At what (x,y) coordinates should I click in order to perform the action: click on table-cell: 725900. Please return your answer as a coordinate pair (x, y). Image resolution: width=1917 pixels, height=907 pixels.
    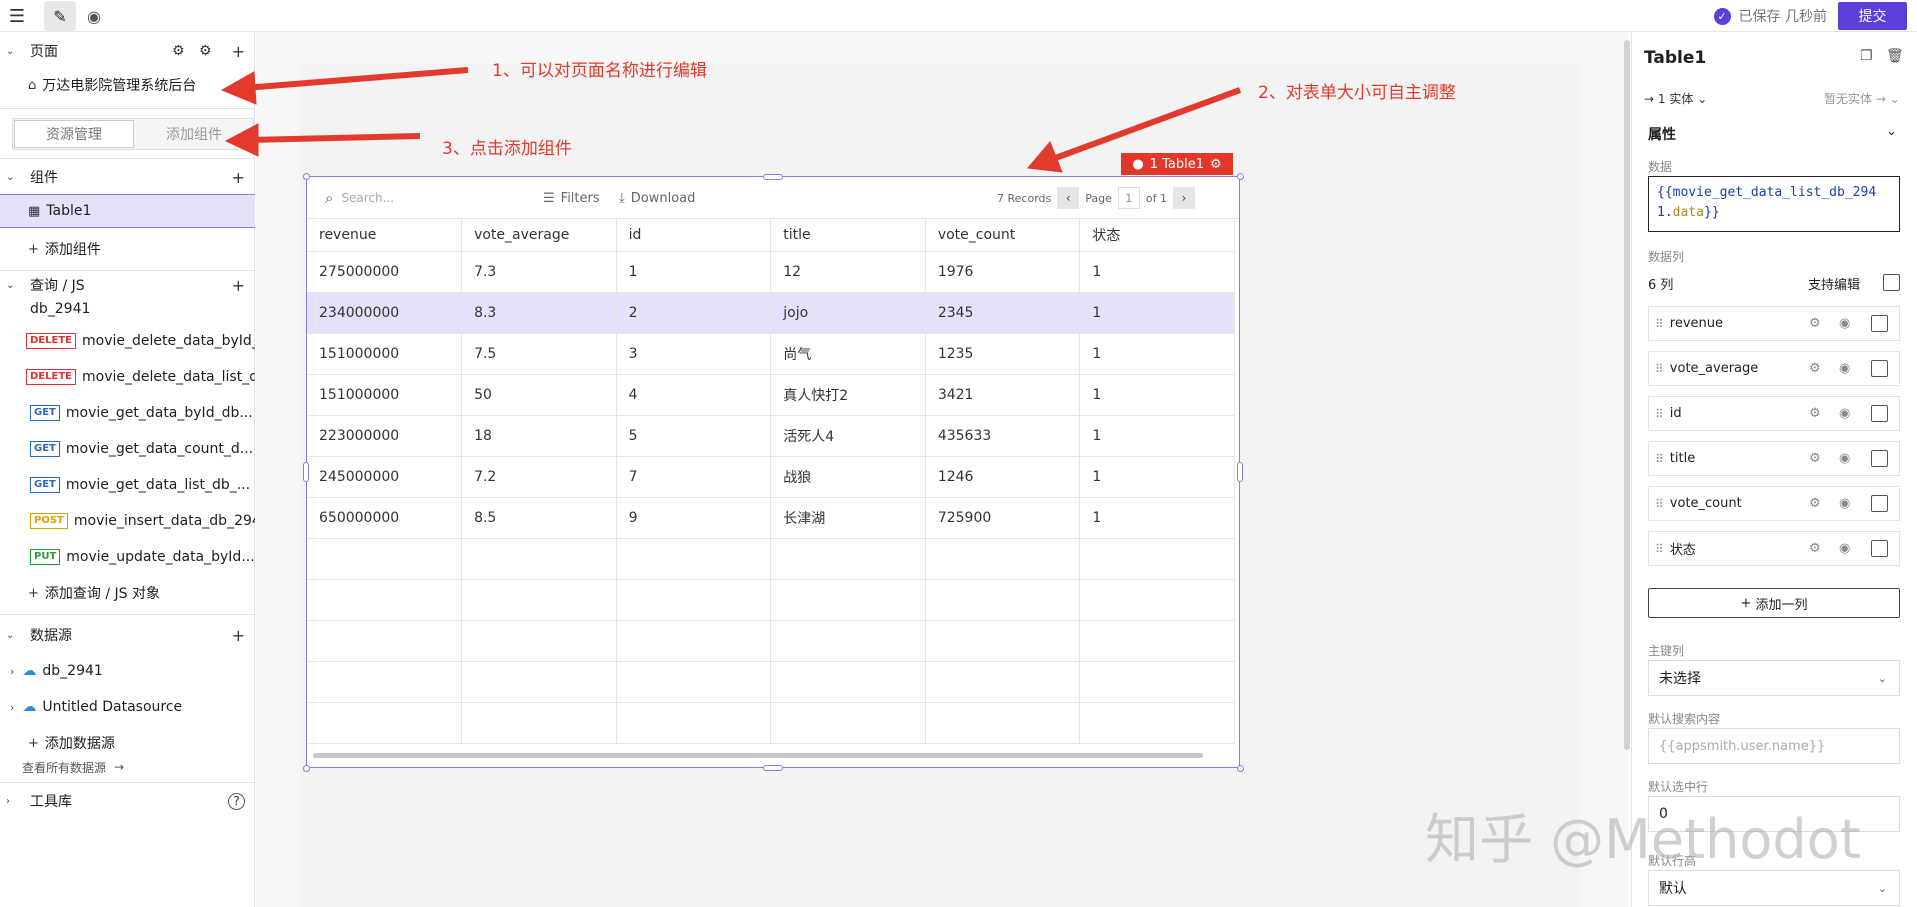
    Looking at the image, I should click on (1003, 518).